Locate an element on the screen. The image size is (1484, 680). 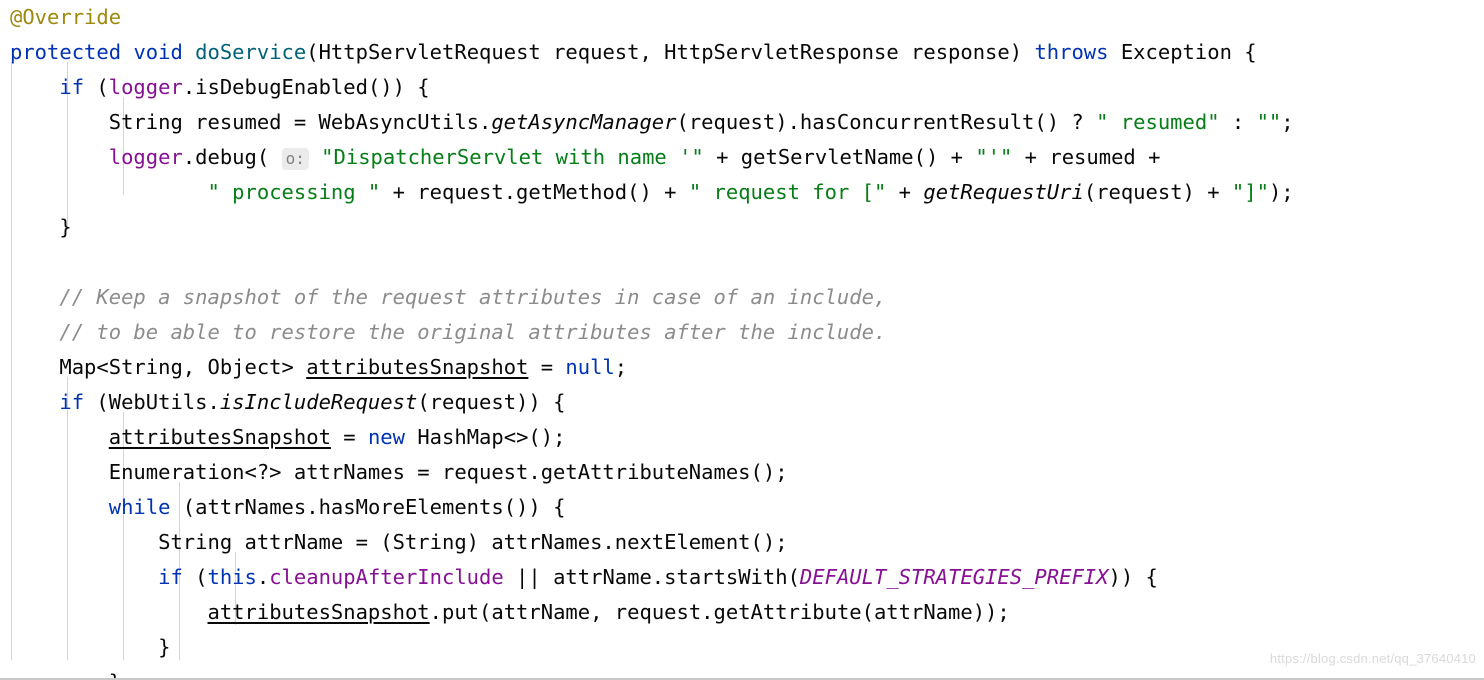
code-token-str: "]" is located at coordinates (1250, 192).